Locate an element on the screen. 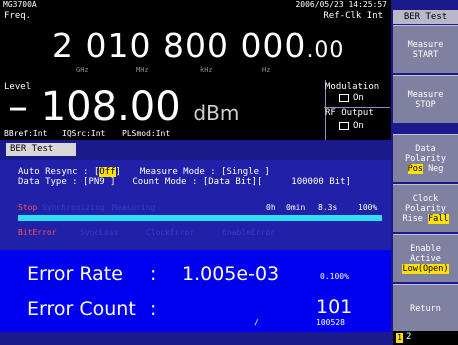 The width and height of the screenshot is (458, 345). unit-ghz: GHz is located at coordinates (82, 70).